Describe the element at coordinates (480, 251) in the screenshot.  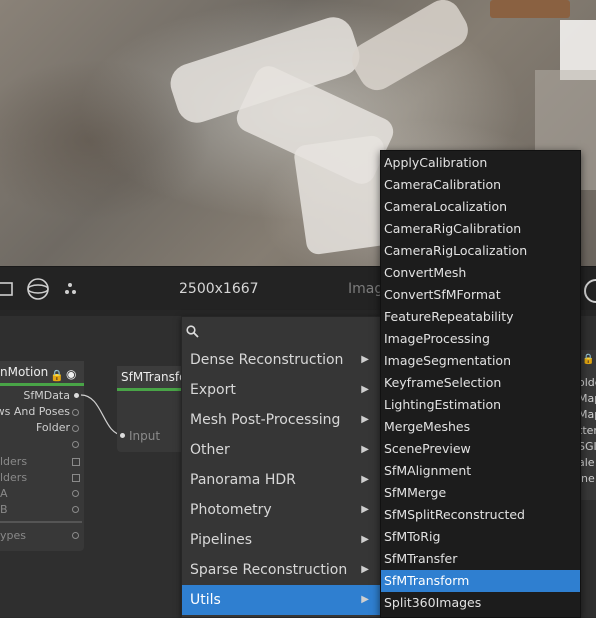
I see `menu-item-camerariglocalization: CameraRigLocalization` at that location.